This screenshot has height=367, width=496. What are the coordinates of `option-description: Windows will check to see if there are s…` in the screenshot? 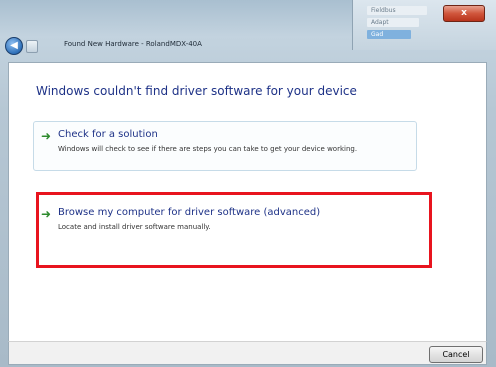 It's located at (208, 149).